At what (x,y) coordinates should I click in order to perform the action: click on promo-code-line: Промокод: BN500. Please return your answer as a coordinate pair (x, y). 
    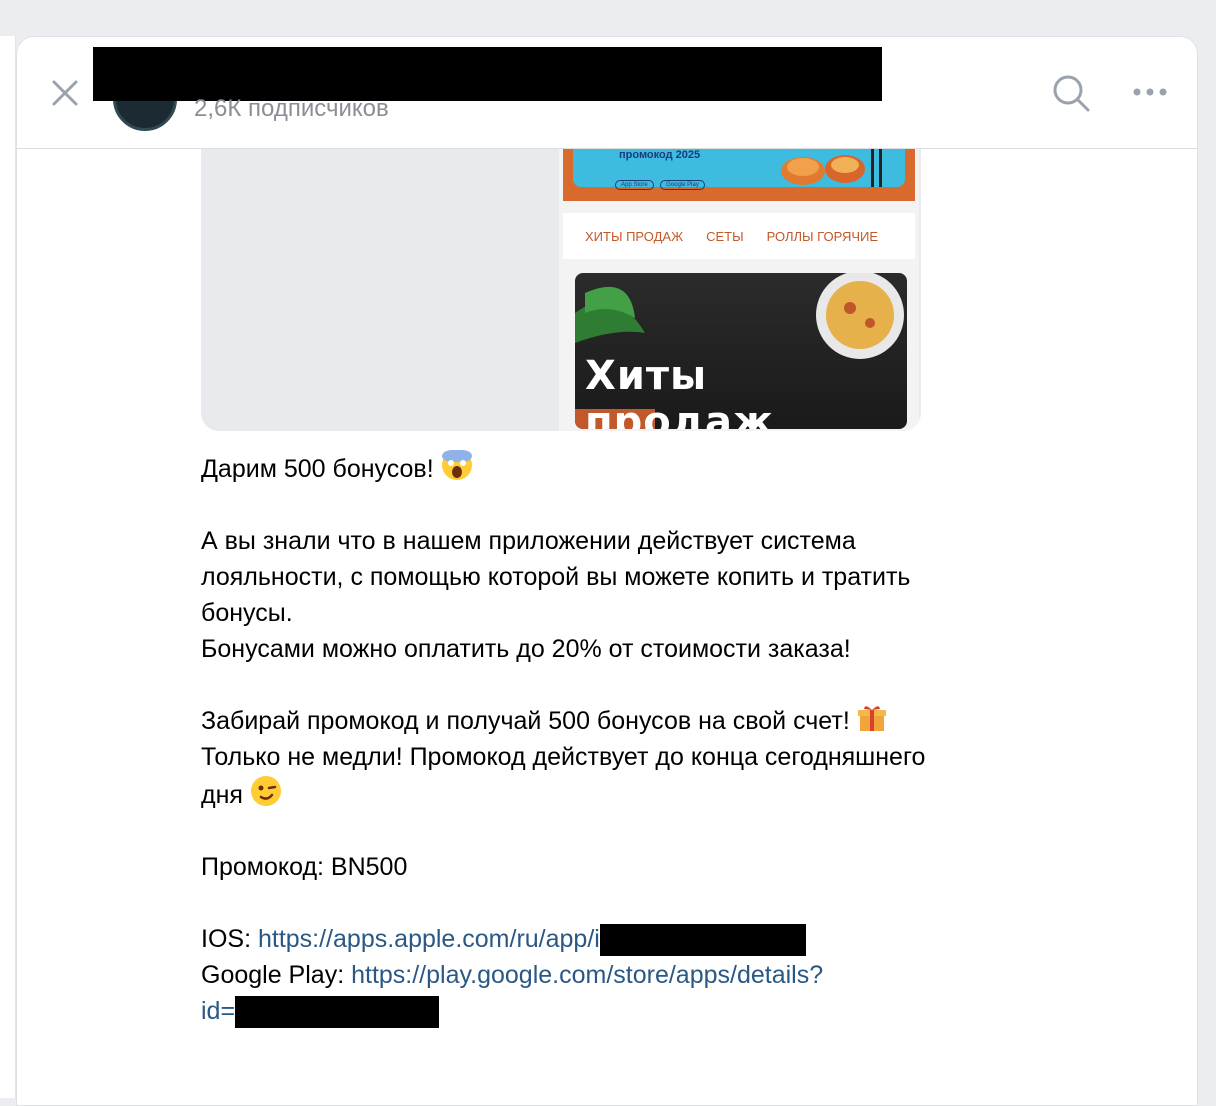
    Looking at the image, I should click on (304, 867).